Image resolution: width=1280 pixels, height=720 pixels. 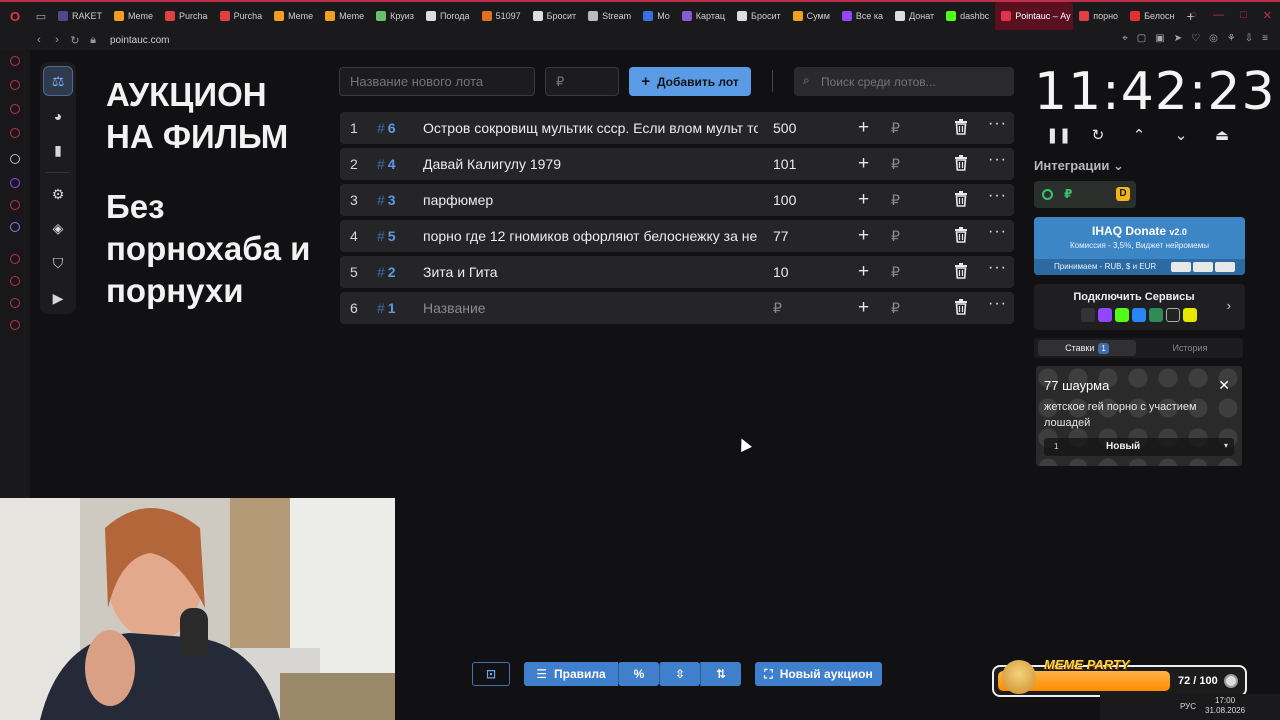 What do you see at coordinates (590, 308) in the screenshot?
I see `lot-name: Название` at bounding box center [590, 308].